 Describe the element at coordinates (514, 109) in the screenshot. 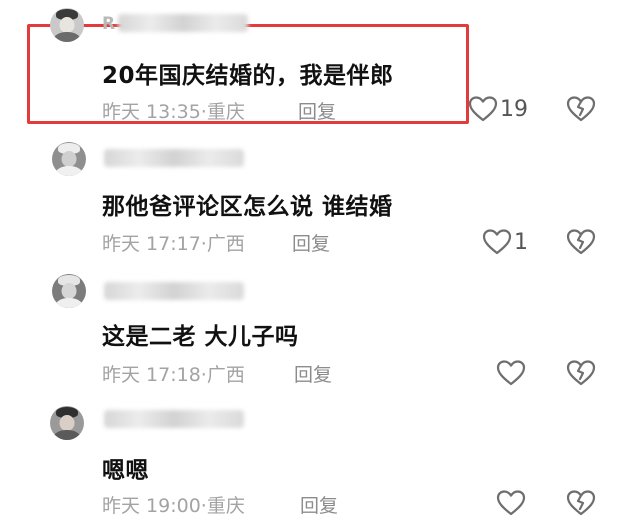

I see `like-count: 19` at that location.